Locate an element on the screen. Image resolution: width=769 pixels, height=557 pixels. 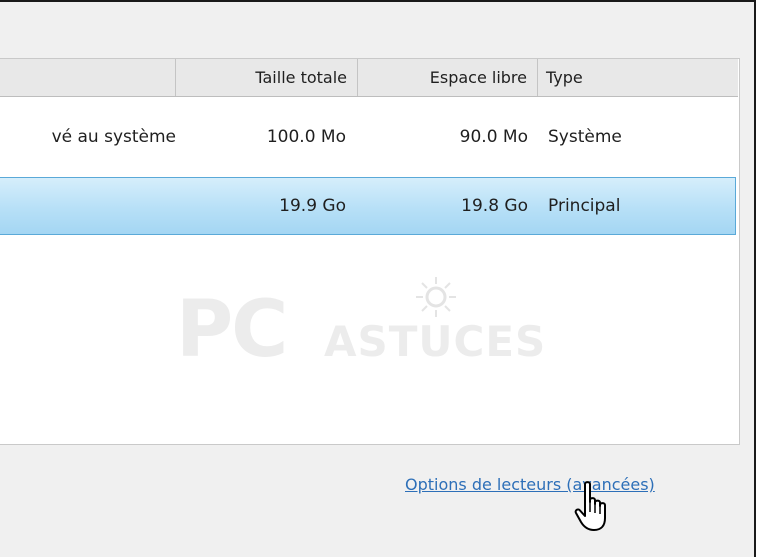
list-header: Taille totale Espace libre Type is located at coordinates (369, 78).